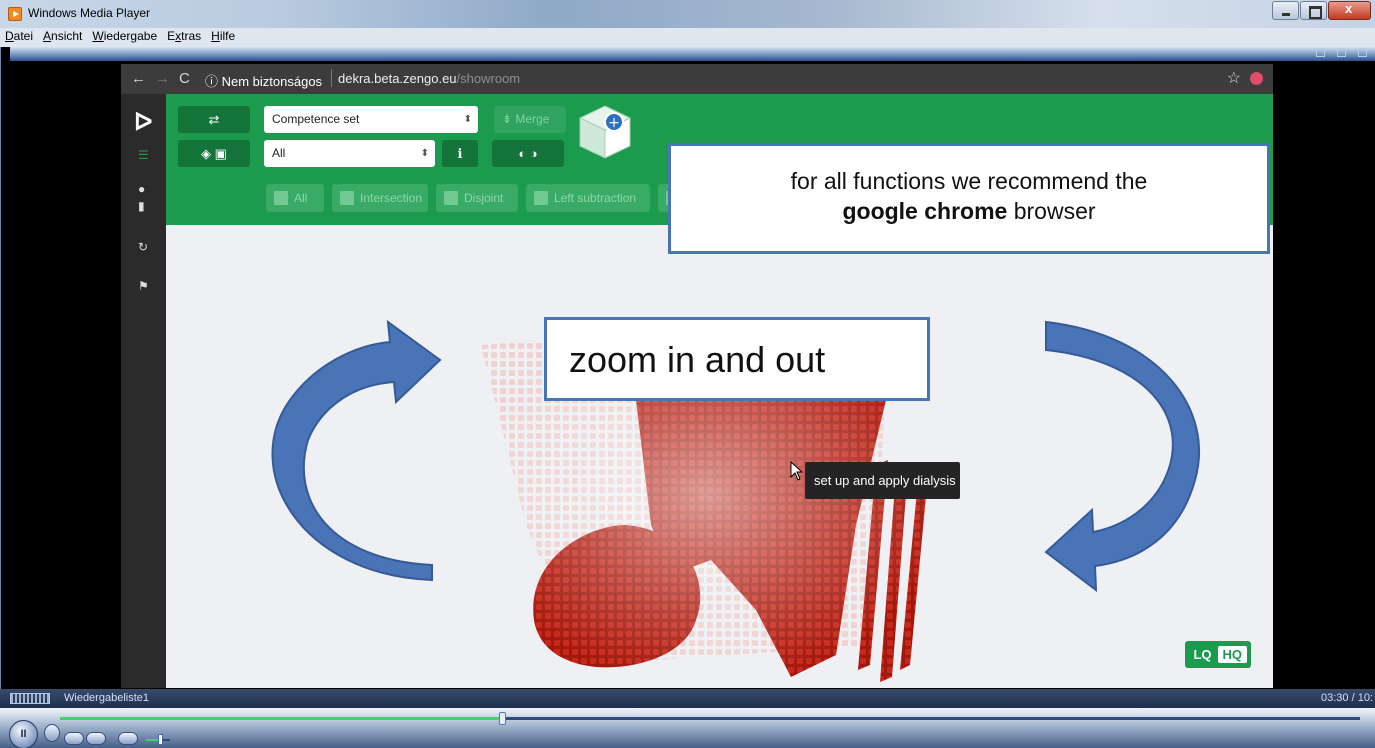 The height and width of the screenshot is (748, 1375). I want to click on seek-thumb, so click(502, 718).